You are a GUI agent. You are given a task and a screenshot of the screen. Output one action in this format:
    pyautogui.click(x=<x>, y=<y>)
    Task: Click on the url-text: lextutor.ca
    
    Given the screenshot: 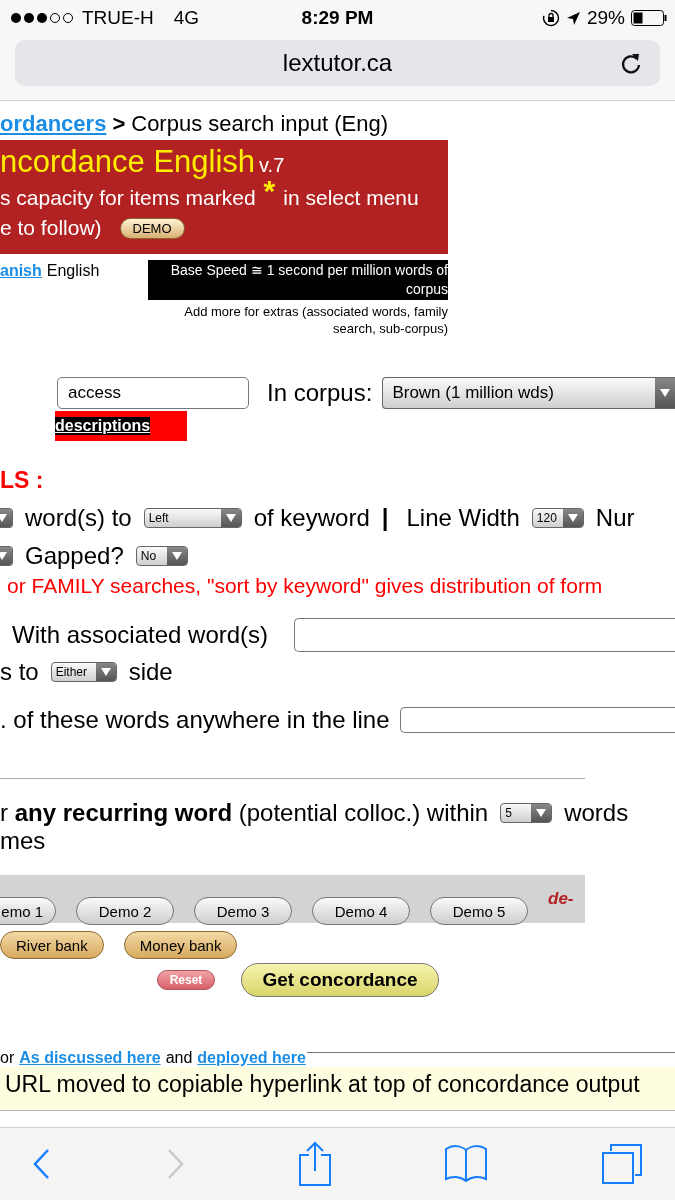 What is the action you would take?
    pyautogui.click(x=337, y=63)
    